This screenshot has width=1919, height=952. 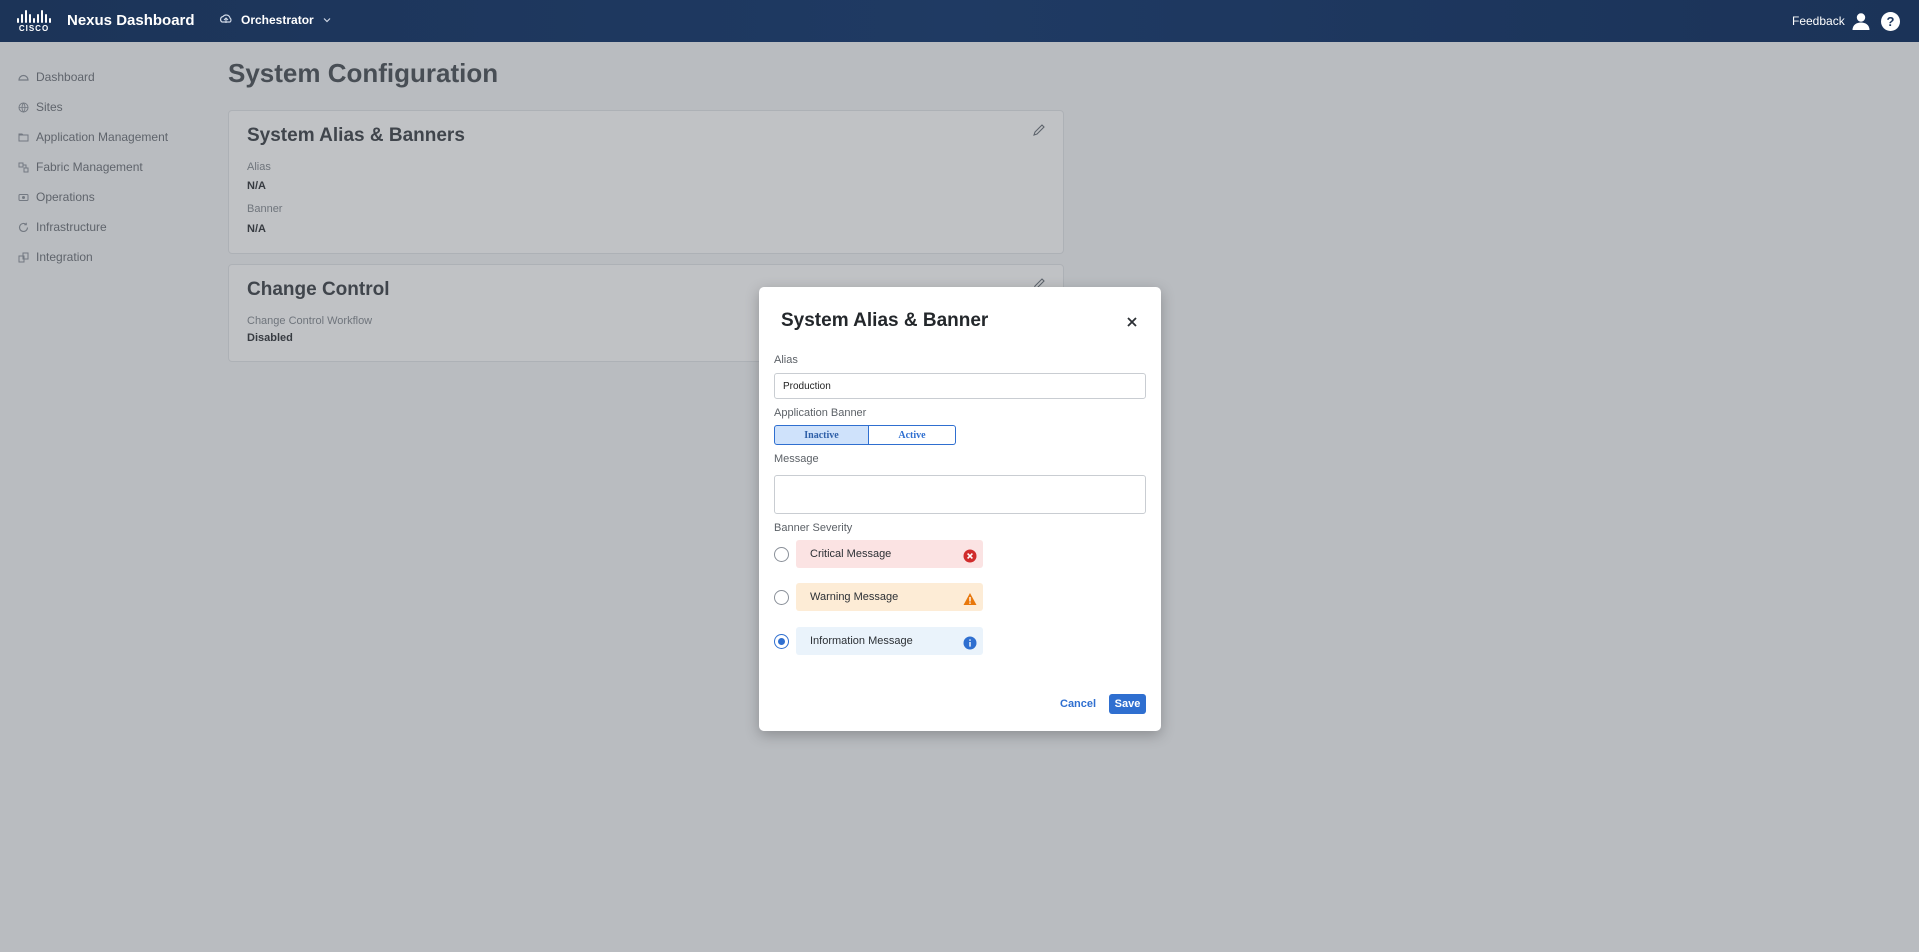 I want to click on information-message-box: Information Message, so click(x=889, y=641).